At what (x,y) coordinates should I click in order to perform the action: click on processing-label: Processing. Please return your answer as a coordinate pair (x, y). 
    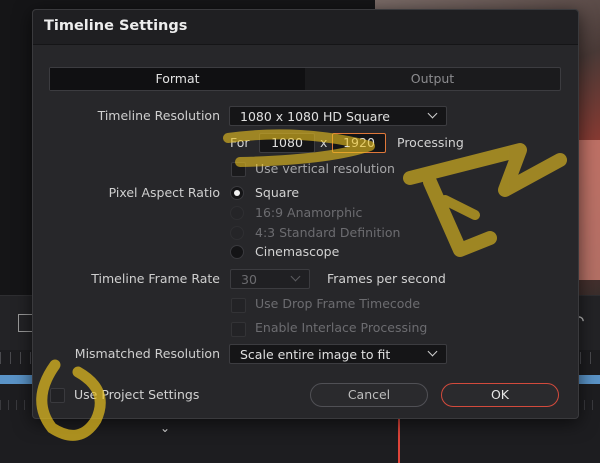
    Looking at the image, I should click on (430, 142).